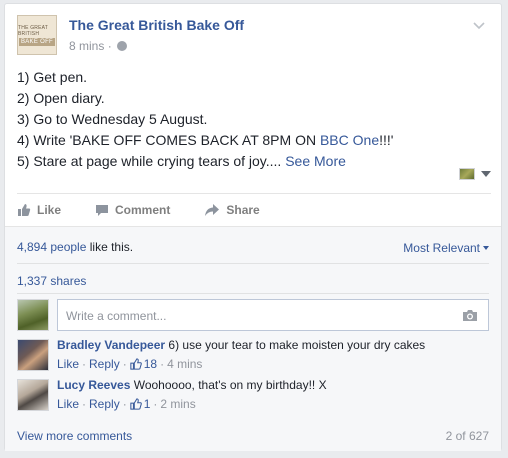 This screenshot has width=508, height=458. Describe the element at coordinates (212, 210) in the screenshot. I see `share-arrow-icon` at that location.